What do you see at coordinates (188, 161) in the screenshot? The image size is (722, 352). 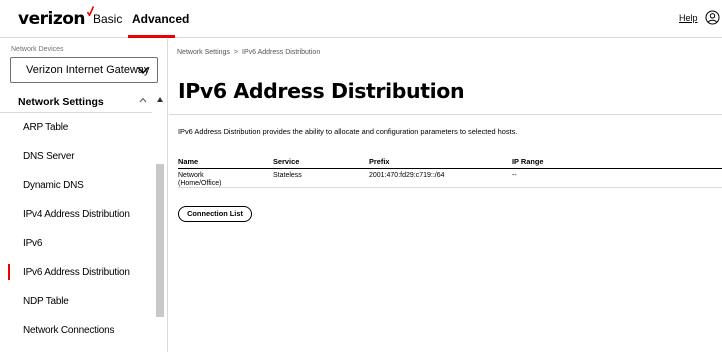 I see `column-header-name: Name` at bounding box center [188, 161].